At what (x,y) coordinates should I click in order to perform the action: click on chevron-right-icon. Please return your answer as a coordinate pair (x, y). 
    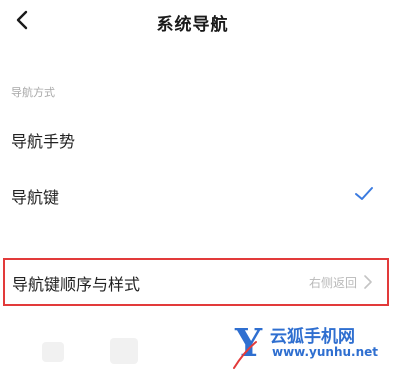
    Looking at the image, I should click on (368, 282).